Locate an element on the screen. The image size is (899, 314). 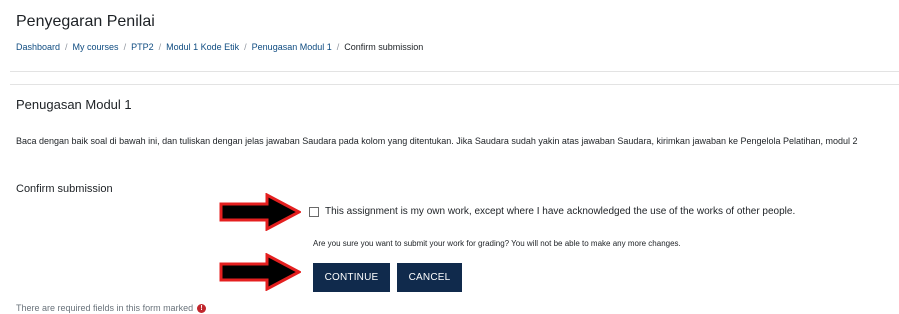
breadcrumb-dashboard: Dashboard is located at coordinates (38, 47).